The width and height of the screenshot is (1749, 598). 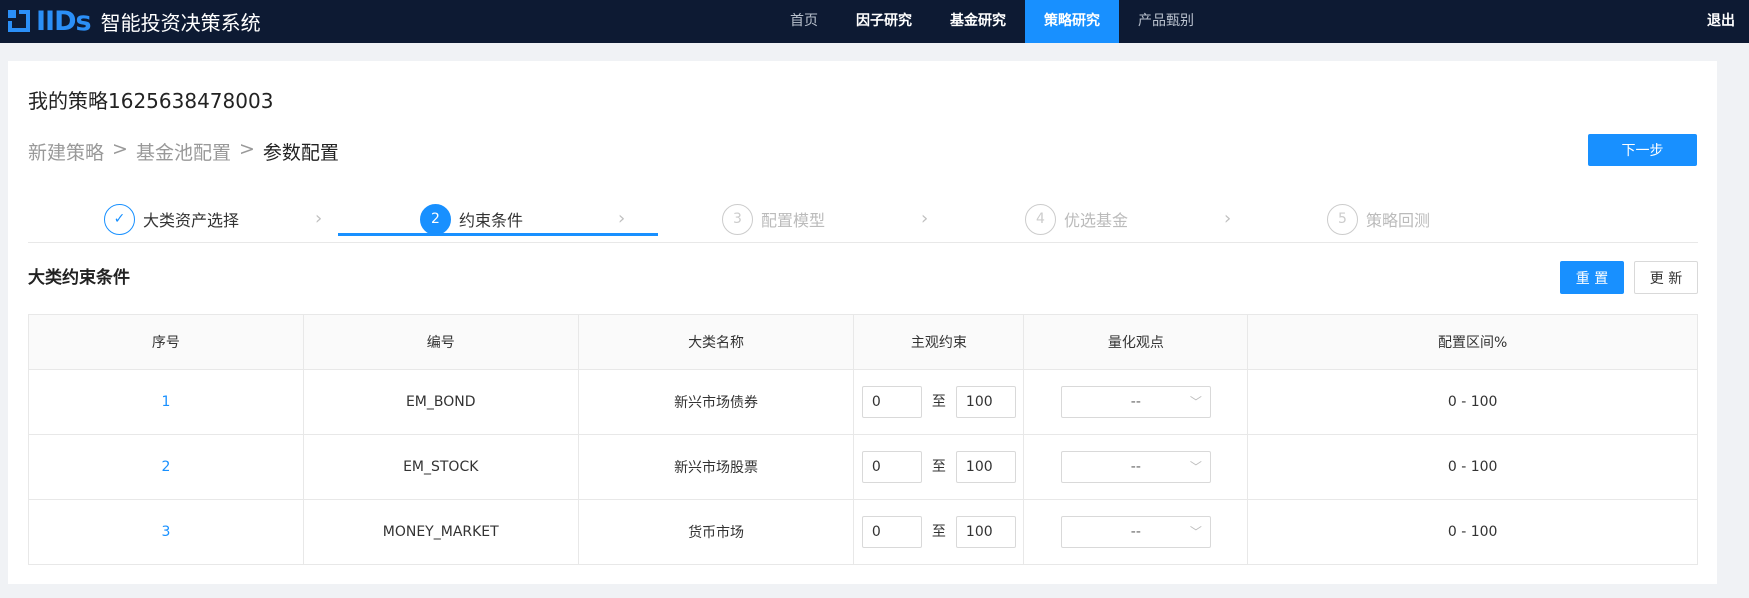 I want to click on top-navbar: IIDs 智能投资决策系统 首页 因子研究 基金研究 策略研究 产品甄别 退出, so click(x=874, y=21).